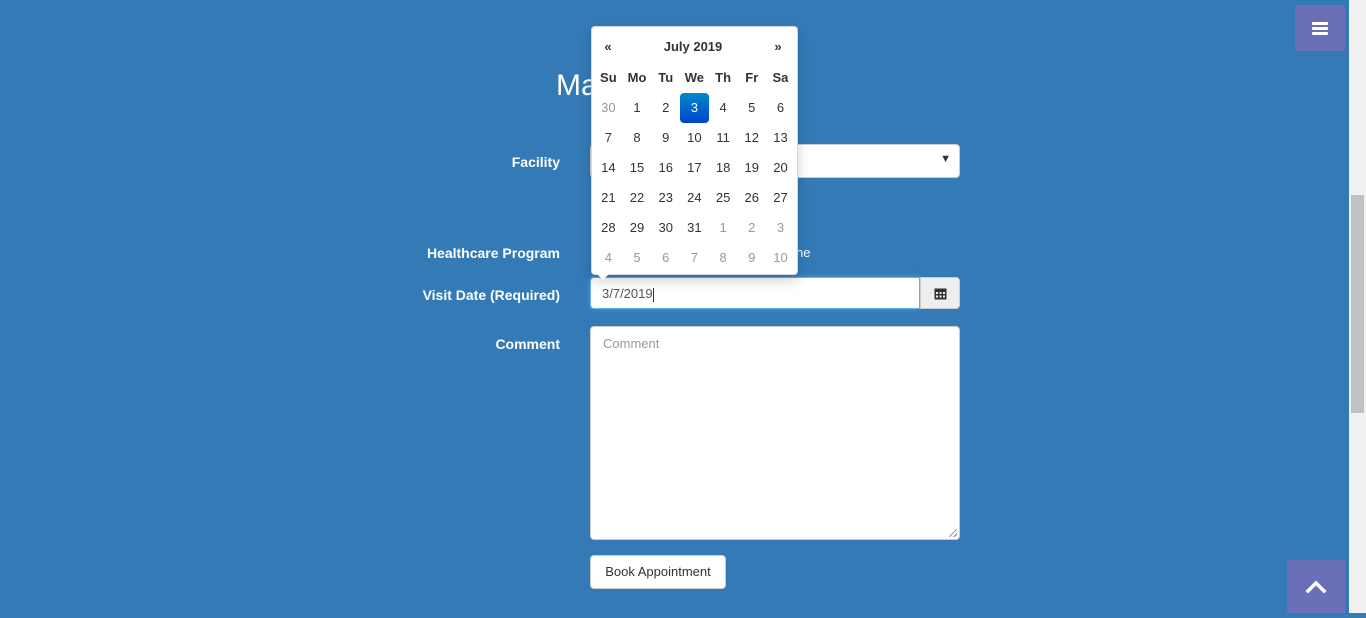 The height and width of the screenshot is (618, 1366). Describe the element at coordinates (803, 252) in the screenshot. I see `program-option-text: ne` at that location.